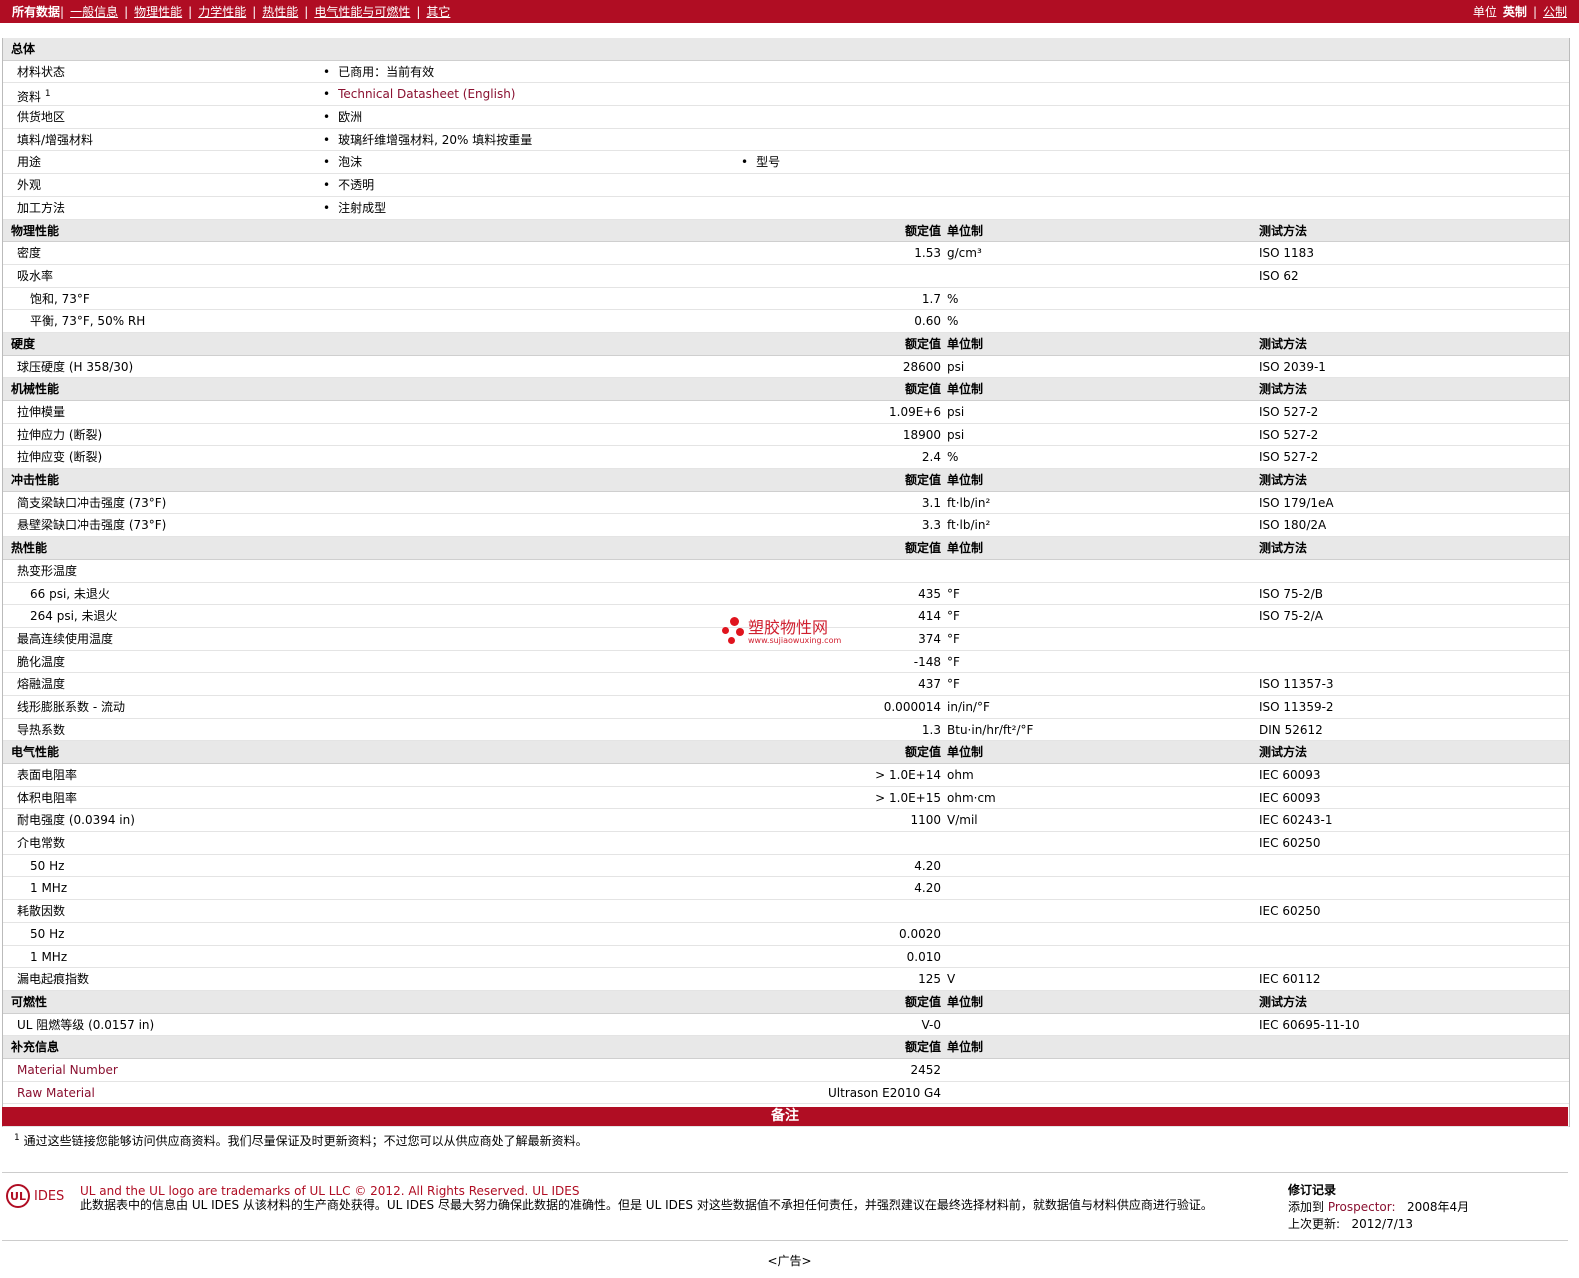  Describe the element at coordinates (41, 843) in the screenshot. I see `property-name: 介电常数` at that location.